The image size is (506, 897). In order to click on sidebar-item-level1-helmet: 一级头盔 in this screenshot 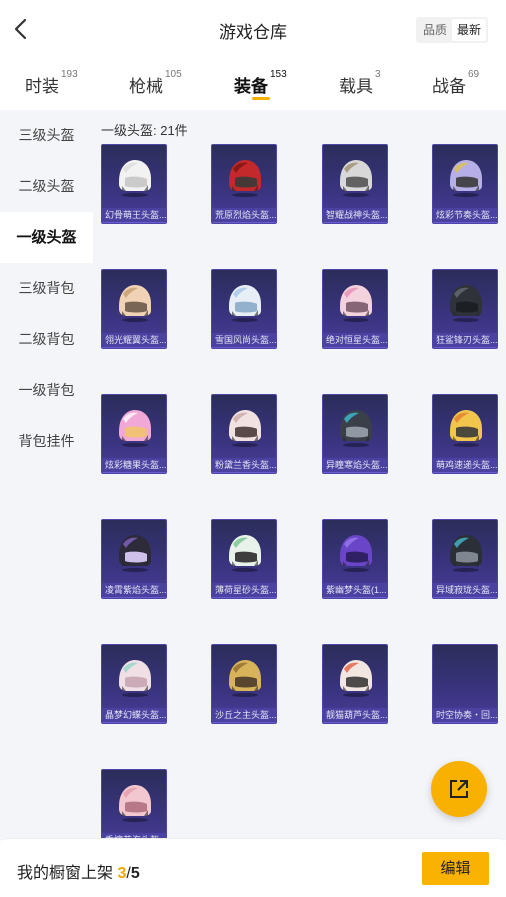, I will do `click(46, 237)`.